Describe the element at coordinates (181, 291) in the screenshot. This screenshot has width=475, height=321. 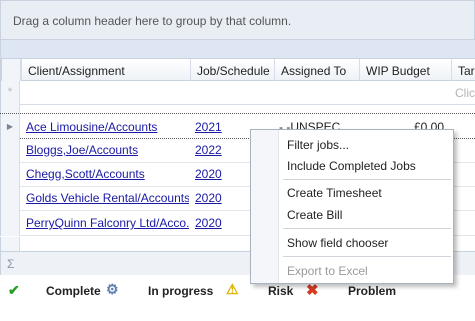
I see `legend-in-progress: In progress` at that location.